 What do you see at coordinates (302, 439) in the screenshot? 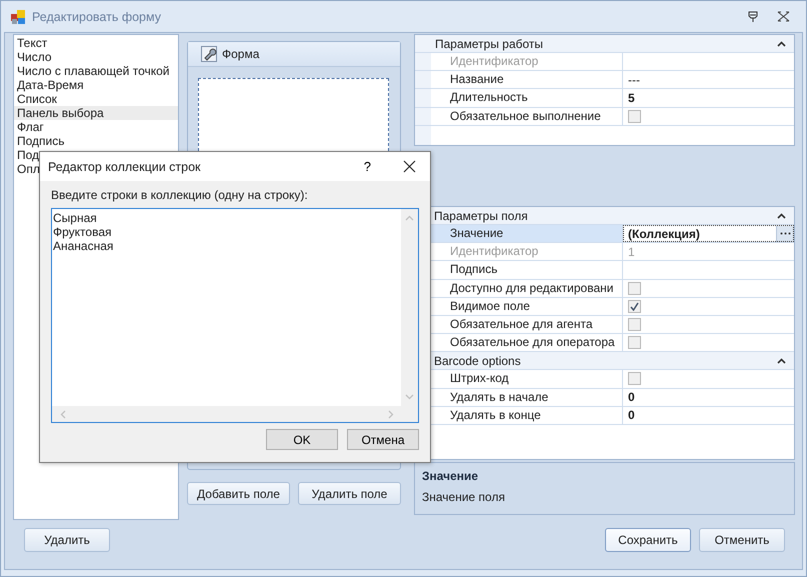
I see `dialog-button: OK` at bounding box center [302, 439].